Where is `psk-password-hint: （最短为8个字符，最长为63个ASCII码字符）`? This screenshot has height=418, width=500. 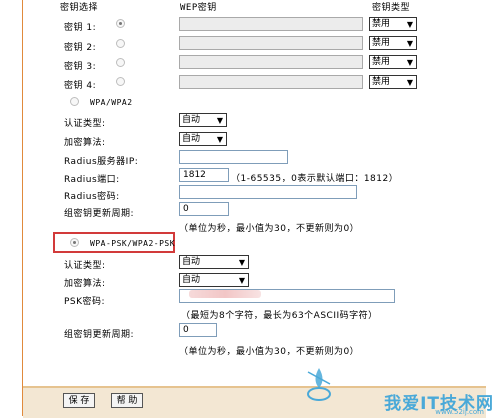
psk-password-hint: （最短为8个字符，最长为63个ASCII码字符） is located at coordinates (279, 316).